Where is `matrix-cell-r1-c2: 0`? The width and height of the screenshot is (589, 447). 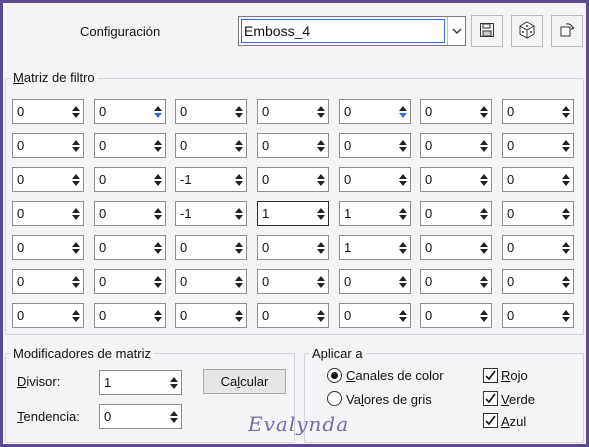 matrix-cell-r1-c2: 0 is located at coordinates (130, 111).